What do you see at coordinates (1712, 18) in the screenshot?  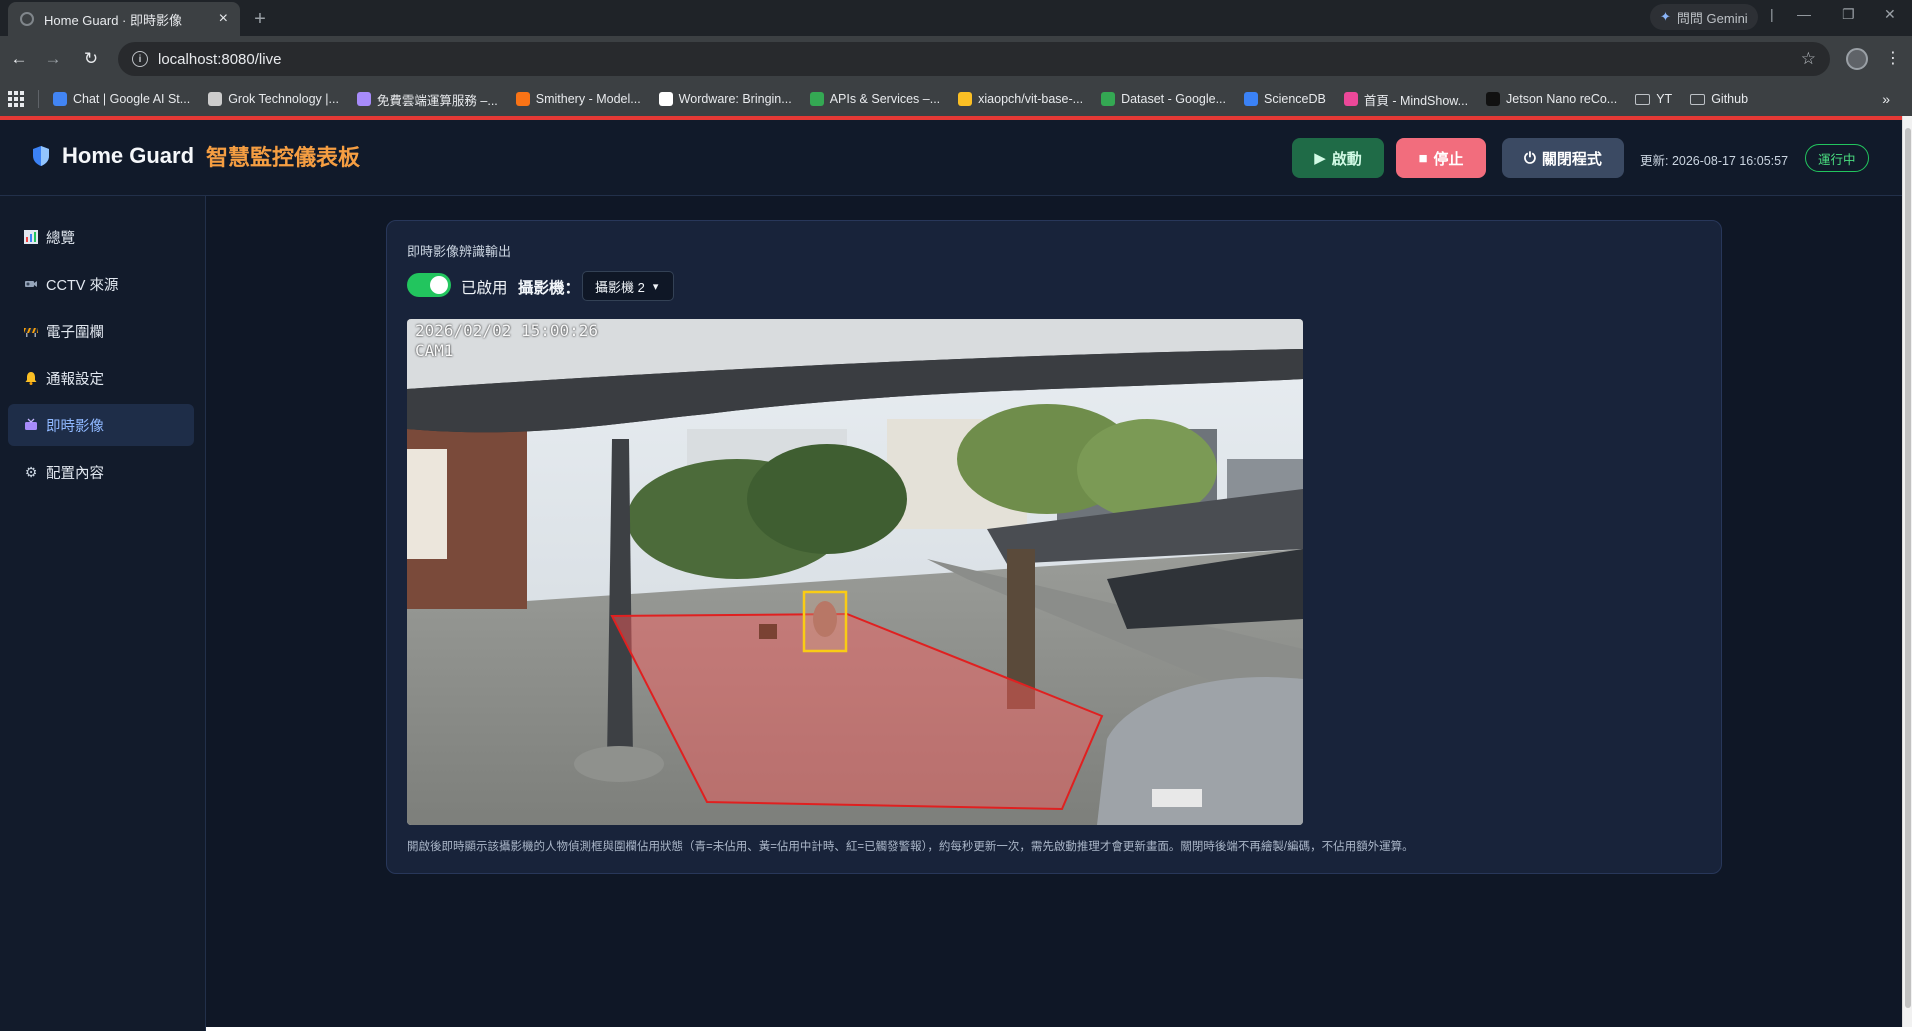 I see `gemini-label: 問問 Gemini` at bounding box center [1712, 18].